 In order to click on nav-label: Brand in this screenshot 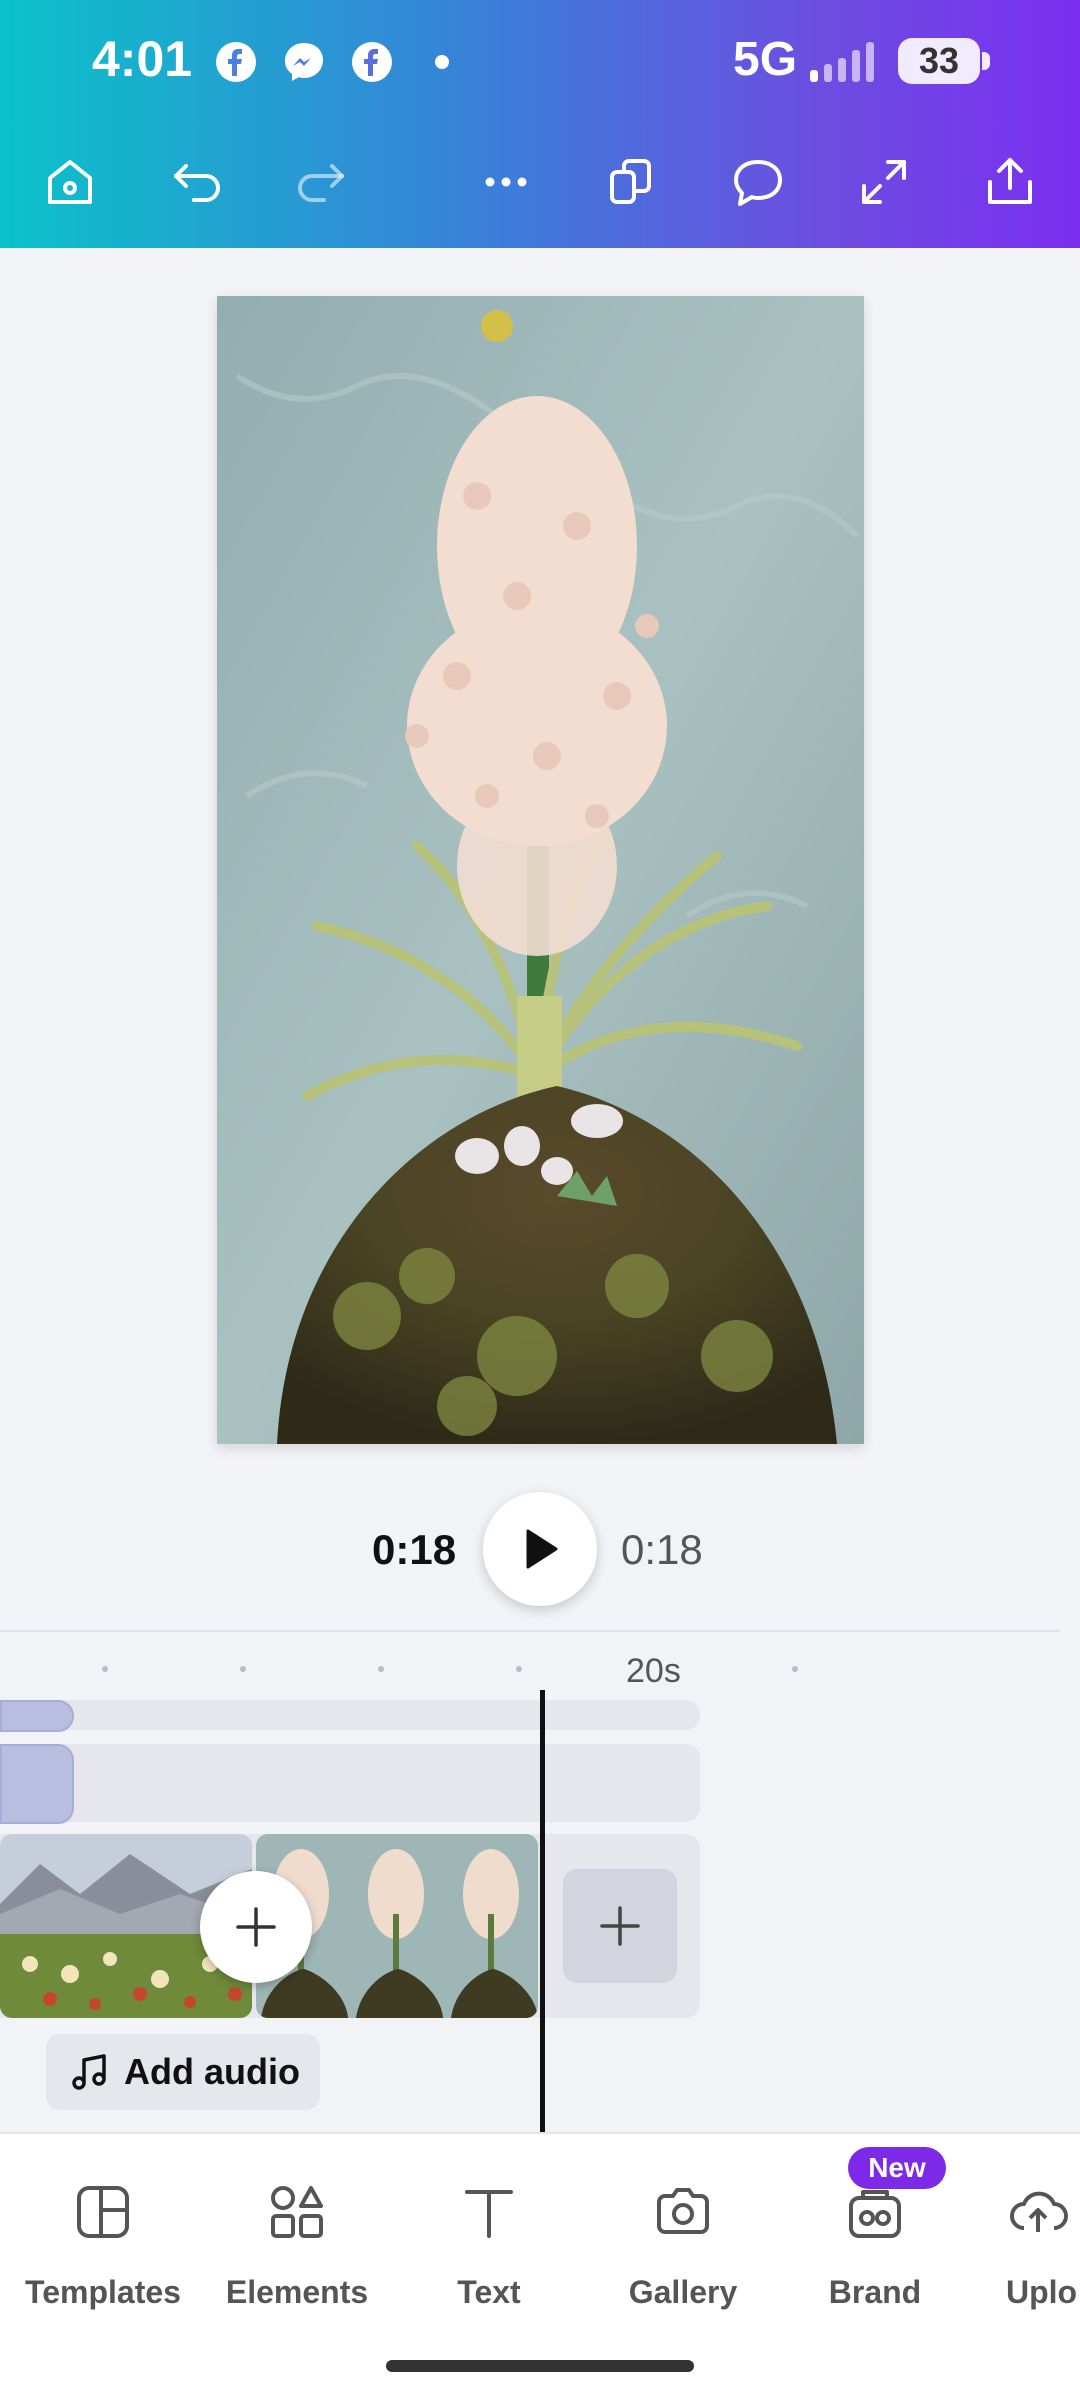, I will do `click(875, 2292)`.